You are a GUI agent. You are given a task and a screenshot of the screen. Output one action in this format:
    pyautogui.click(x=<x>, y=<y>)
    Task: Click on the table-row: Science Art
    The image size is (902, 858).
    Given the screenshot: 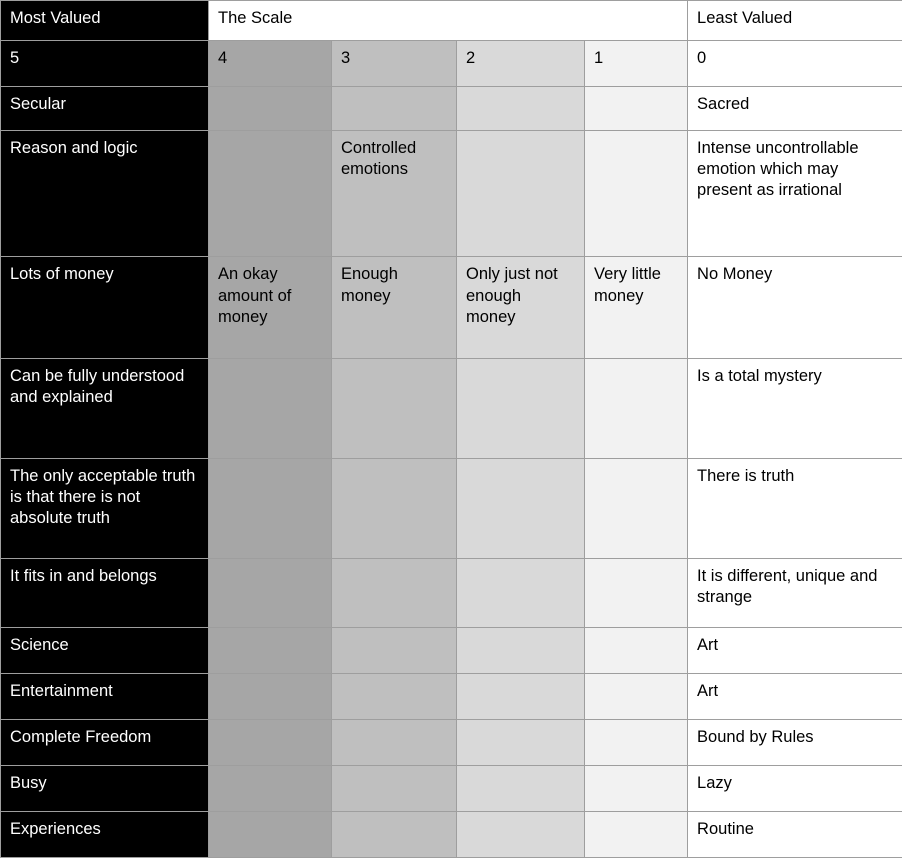 What is the action you would take?
    pyautogui.click(x=451, y=651)
    